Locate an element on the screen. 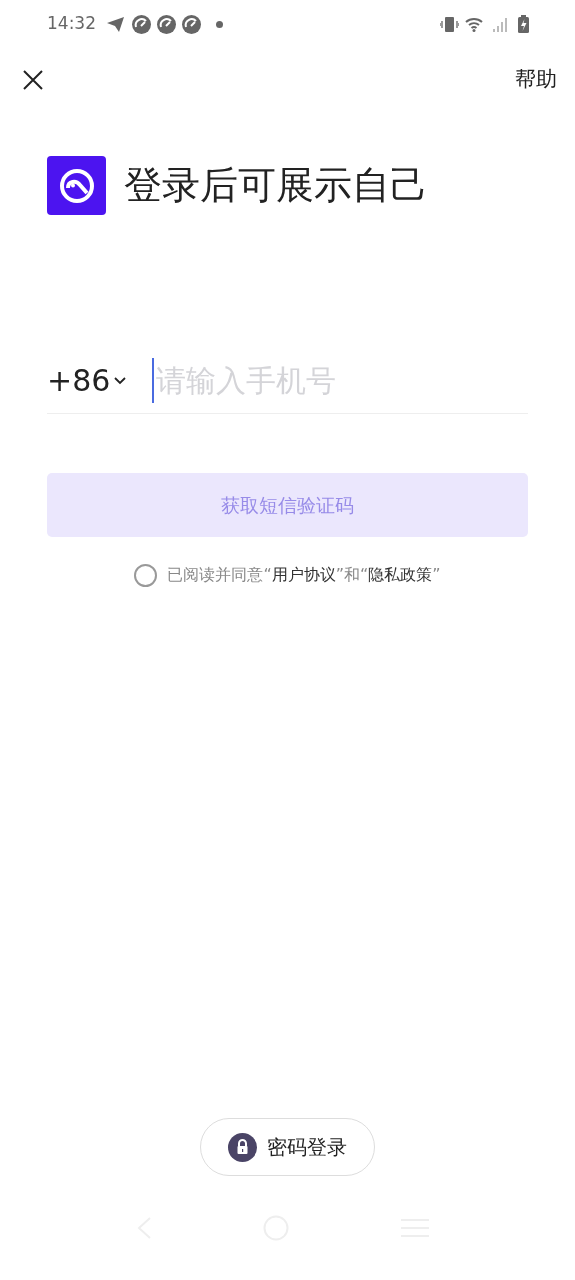 The width and height of the screenshot is (575, 1280). agreement-link: 用户协议 is located at coordinates (303, 574).